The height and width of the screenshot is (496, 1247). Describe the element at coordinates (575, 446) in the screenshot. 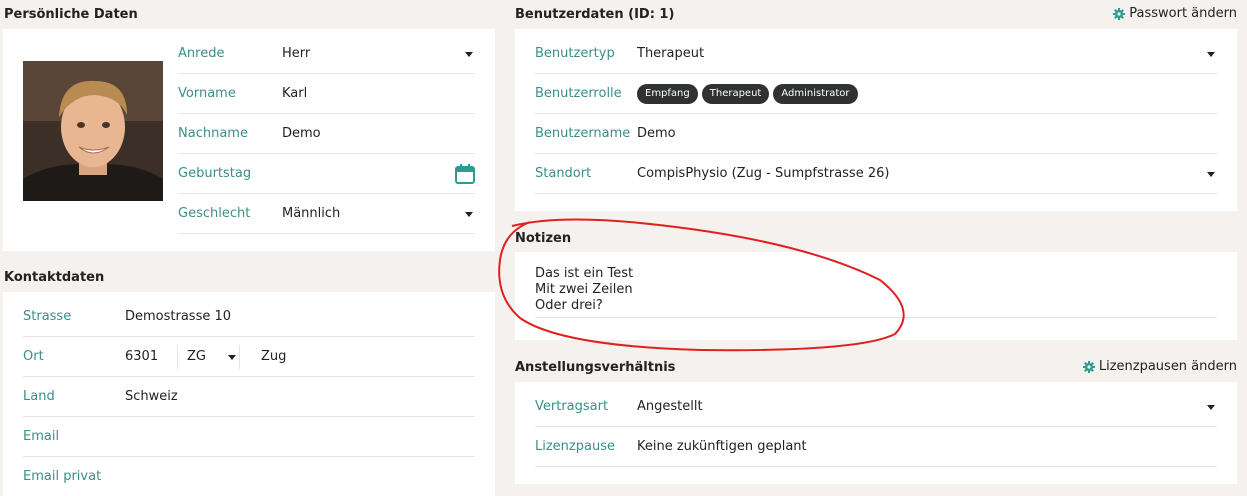

I see `field-label: Lizenzpause` at that location.